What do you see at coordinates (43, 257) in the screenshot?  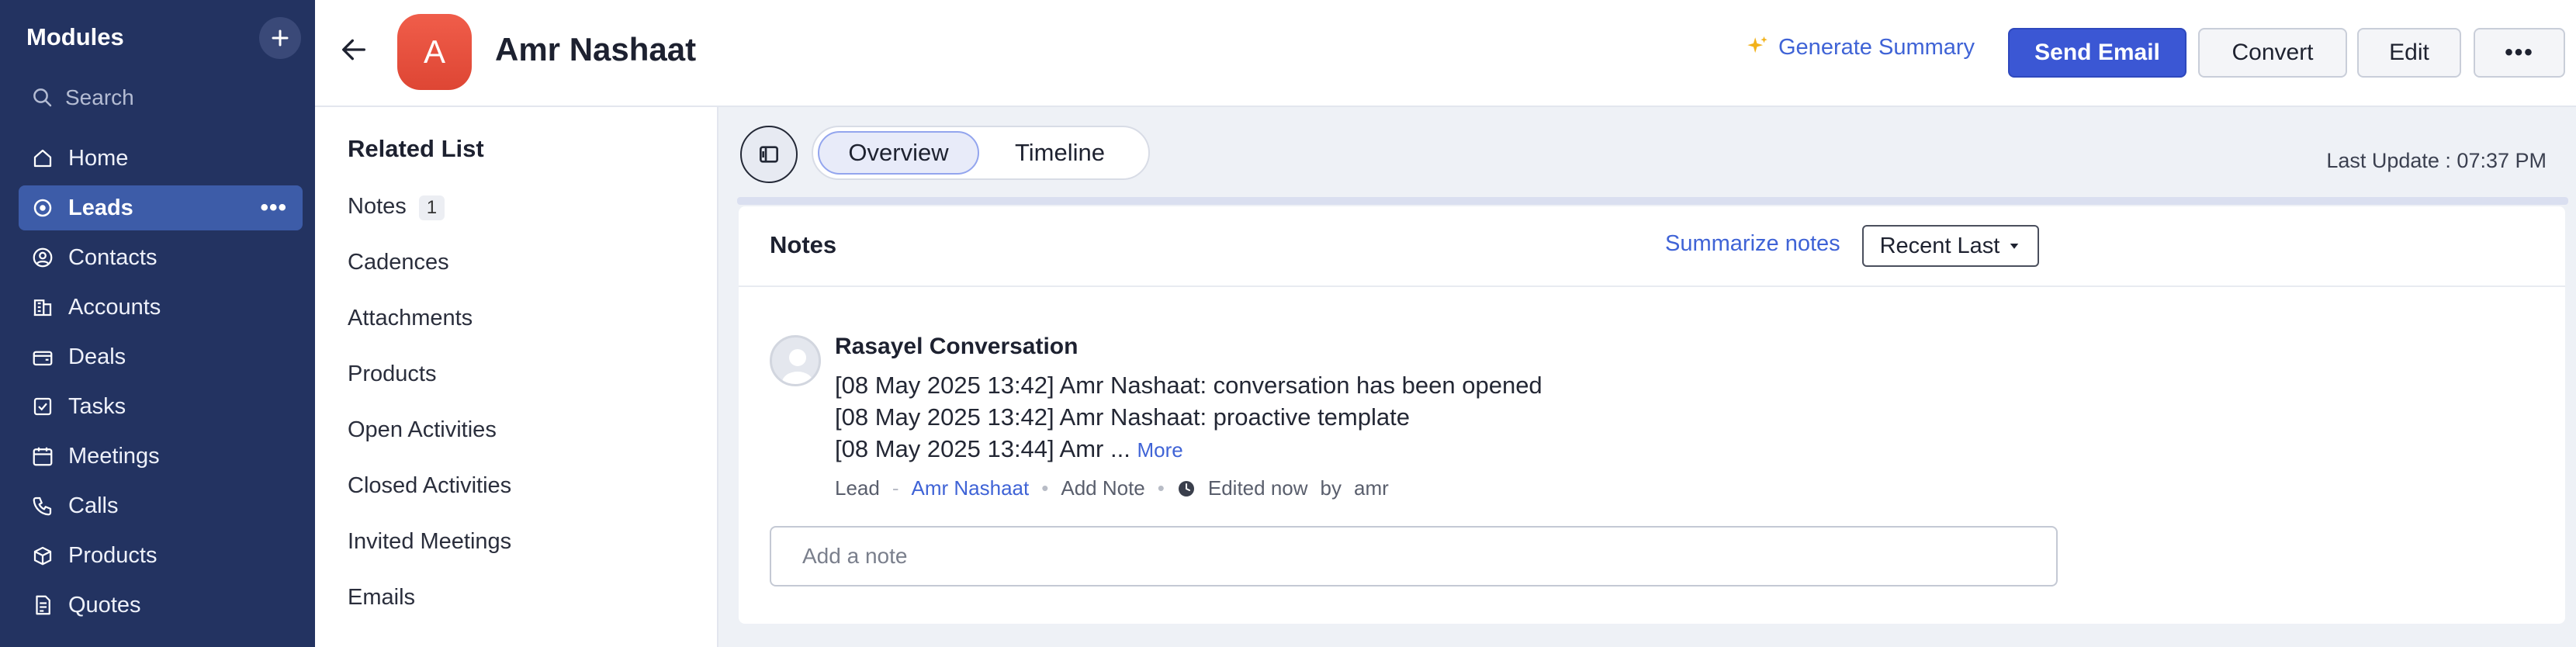 I see `contacts-icon` at bounding box center [43, 257].